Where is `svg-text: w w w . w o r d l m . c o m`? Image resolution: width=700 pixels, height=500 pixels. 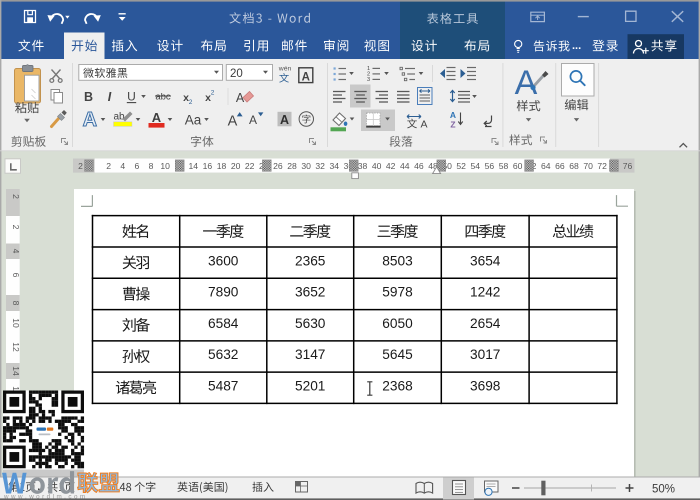 svg-text: w w w . w o r d l m . c o m is located at coordinates (44, 497).